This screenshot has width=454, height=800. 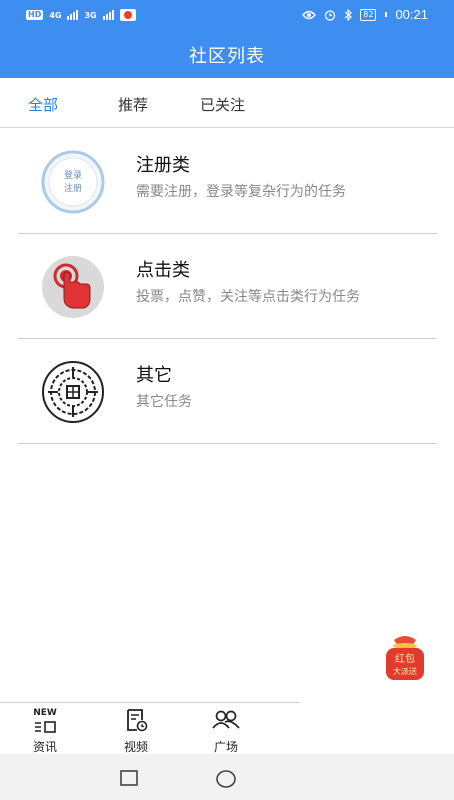 I want to click on bottom-nav: NEW 资讯 视频 广场, so click(x=227, y=728).